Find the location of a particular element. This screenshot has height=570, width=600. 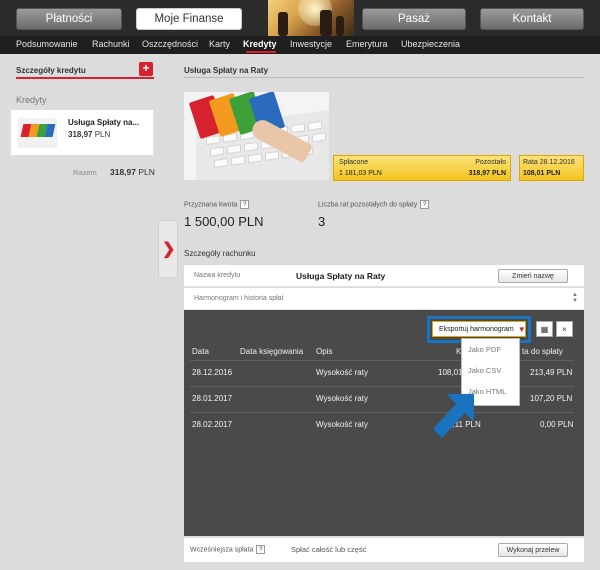

next-rate-value: 108,01 PLN is located at coordinates (542, 173).